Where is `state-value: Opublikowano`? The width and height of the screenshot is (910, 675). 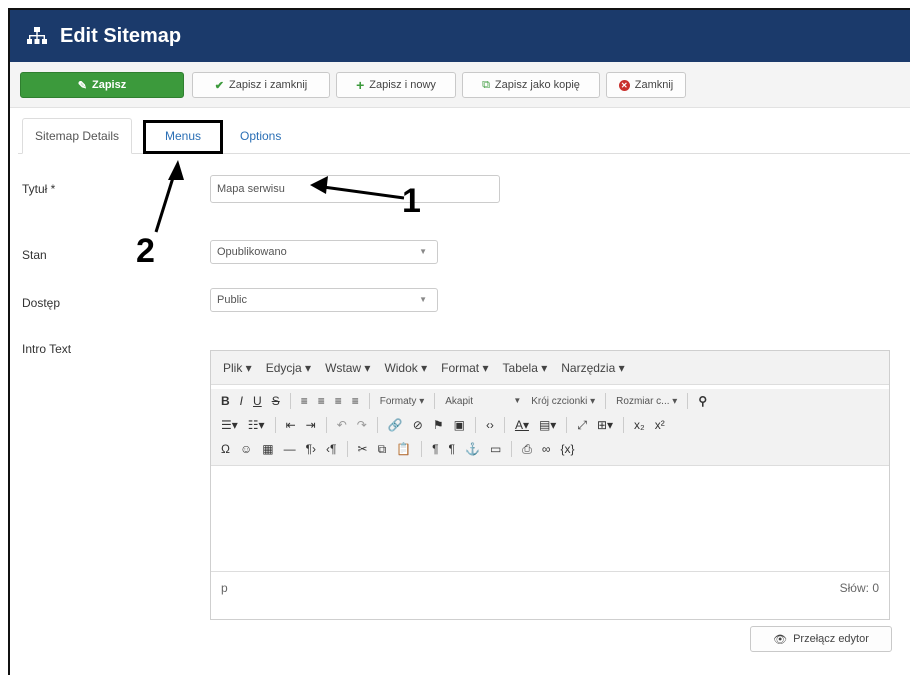 state-value: Opublikowano is located at coordinates (252, 252).